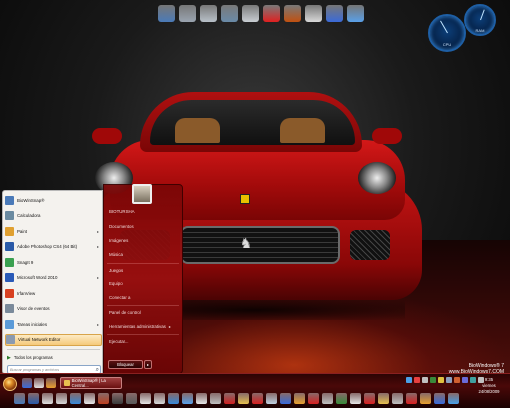 This screenshot has width=510, height=408. What do you see at coordinates (53, 200) in the screenshot?
I see `program-item: BioWinSnap®` at bounding box center [53, 200].